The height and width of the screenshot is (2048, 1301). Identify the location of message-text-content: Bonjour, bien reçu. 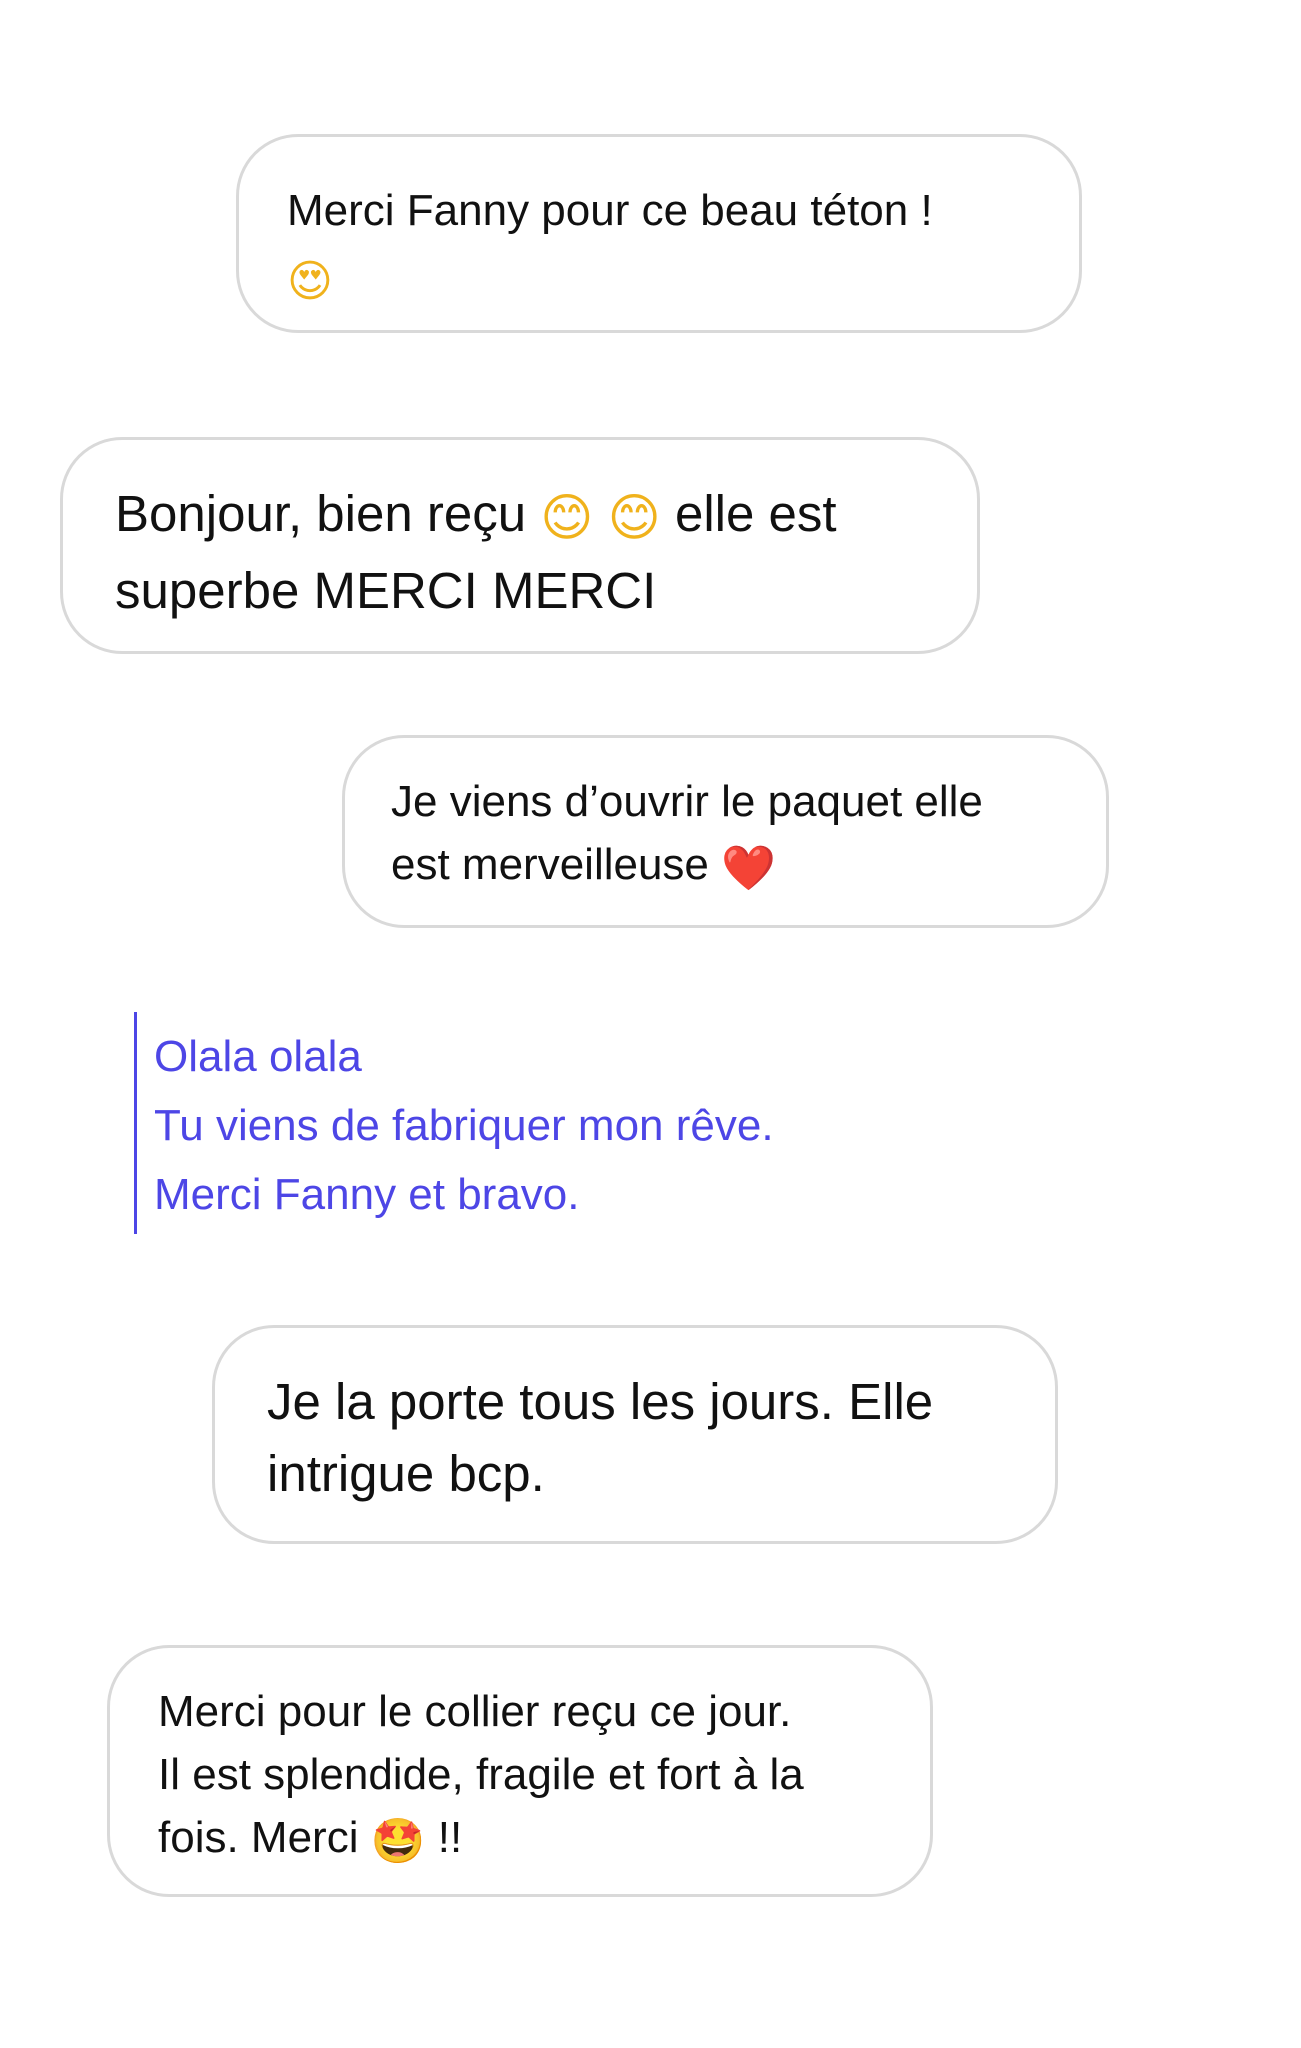
(321, 513).